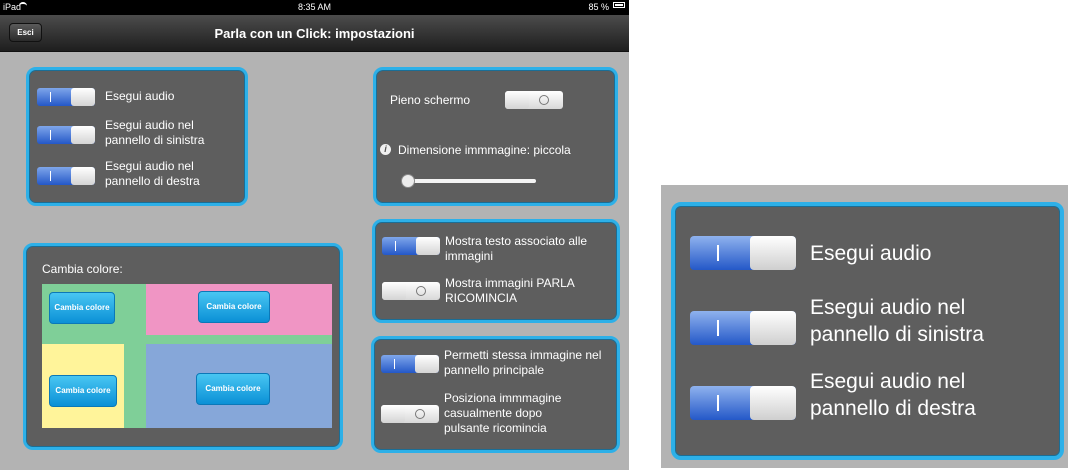 The width and height of the screenshot is (1069, 470). Describe the element at coordinates (152, 173) in the screenshot. I see `audio-right-toggle-label: Esegui audio nel pannello di destra` at that location.